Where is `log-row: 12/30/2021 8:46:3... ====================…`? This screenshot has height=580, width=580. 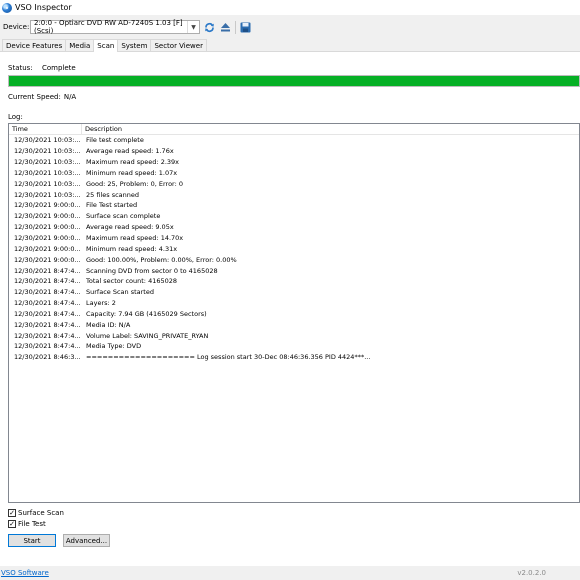
log-row: 12/30/2021 8:46:3... ====================… is located at coordinates (294, 357).